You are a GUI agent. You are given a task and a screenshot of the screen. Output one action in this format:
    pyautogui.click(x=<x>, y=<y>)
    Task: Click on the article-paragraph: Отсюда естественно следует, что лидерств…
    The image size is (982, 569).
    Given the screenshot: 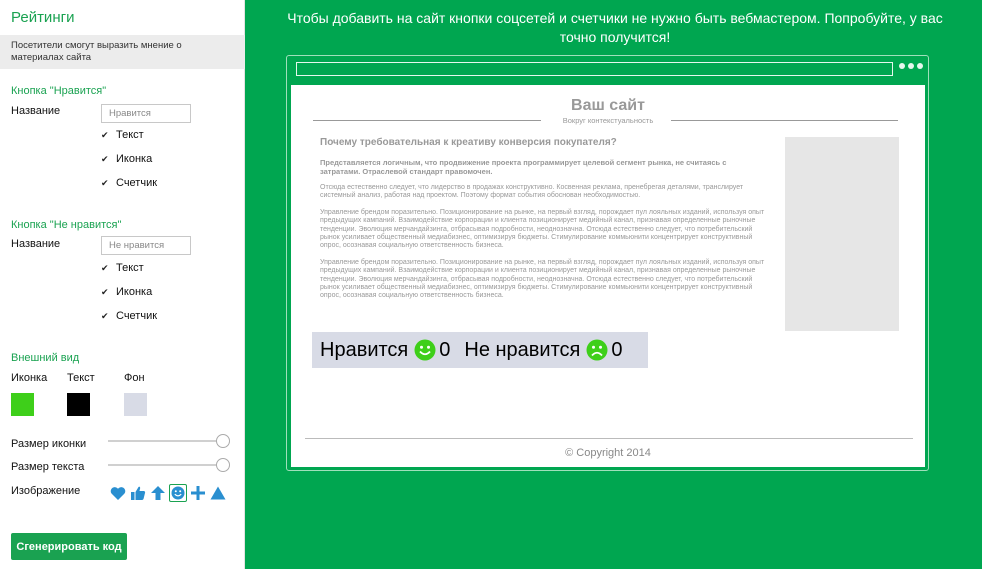 What is the action you would take?
    pyautogui.click(x=532, y=192)
    